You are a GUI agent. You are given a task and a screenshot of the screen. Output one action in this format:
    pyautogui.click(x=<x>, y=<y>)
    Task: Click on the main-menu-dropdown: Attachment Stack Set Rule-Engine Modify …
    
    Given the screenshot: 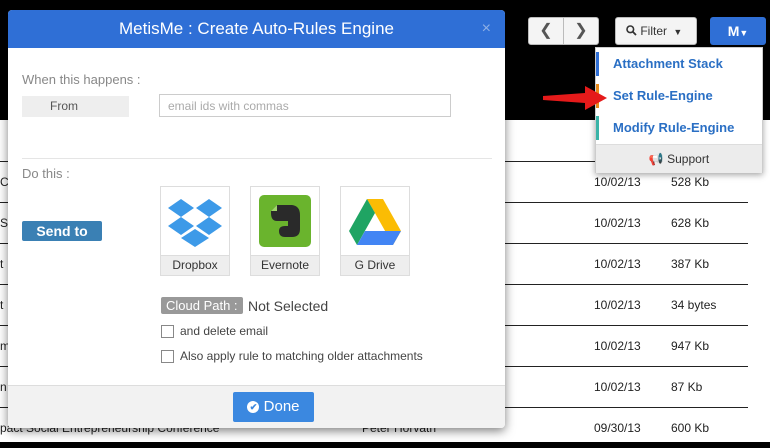 What is the action you would take?
    pyautogui.click(x=679, y=110)
    